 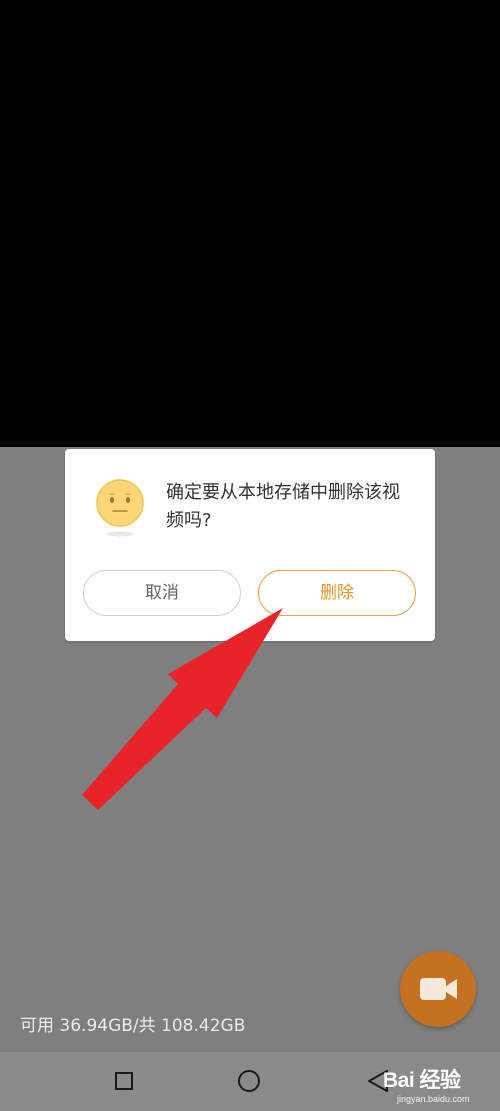 I want to click on dialog-message: 确定要从本地存储中删除该视频吗?, so click(x=283, y=506).